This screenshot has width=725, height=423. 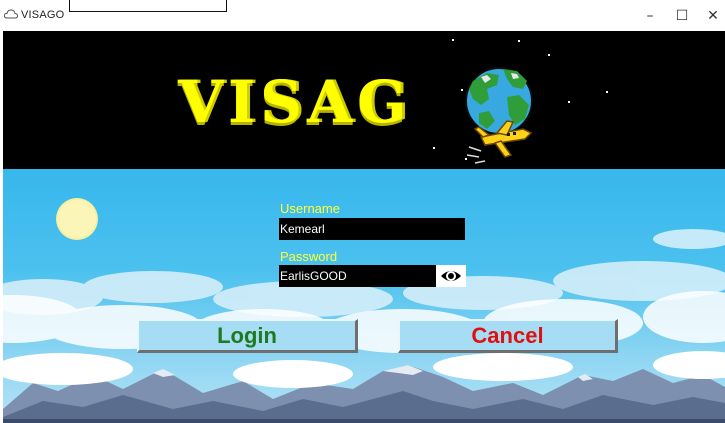 I want to click on cancel-button: Cancel, so click(x=508, y=336).